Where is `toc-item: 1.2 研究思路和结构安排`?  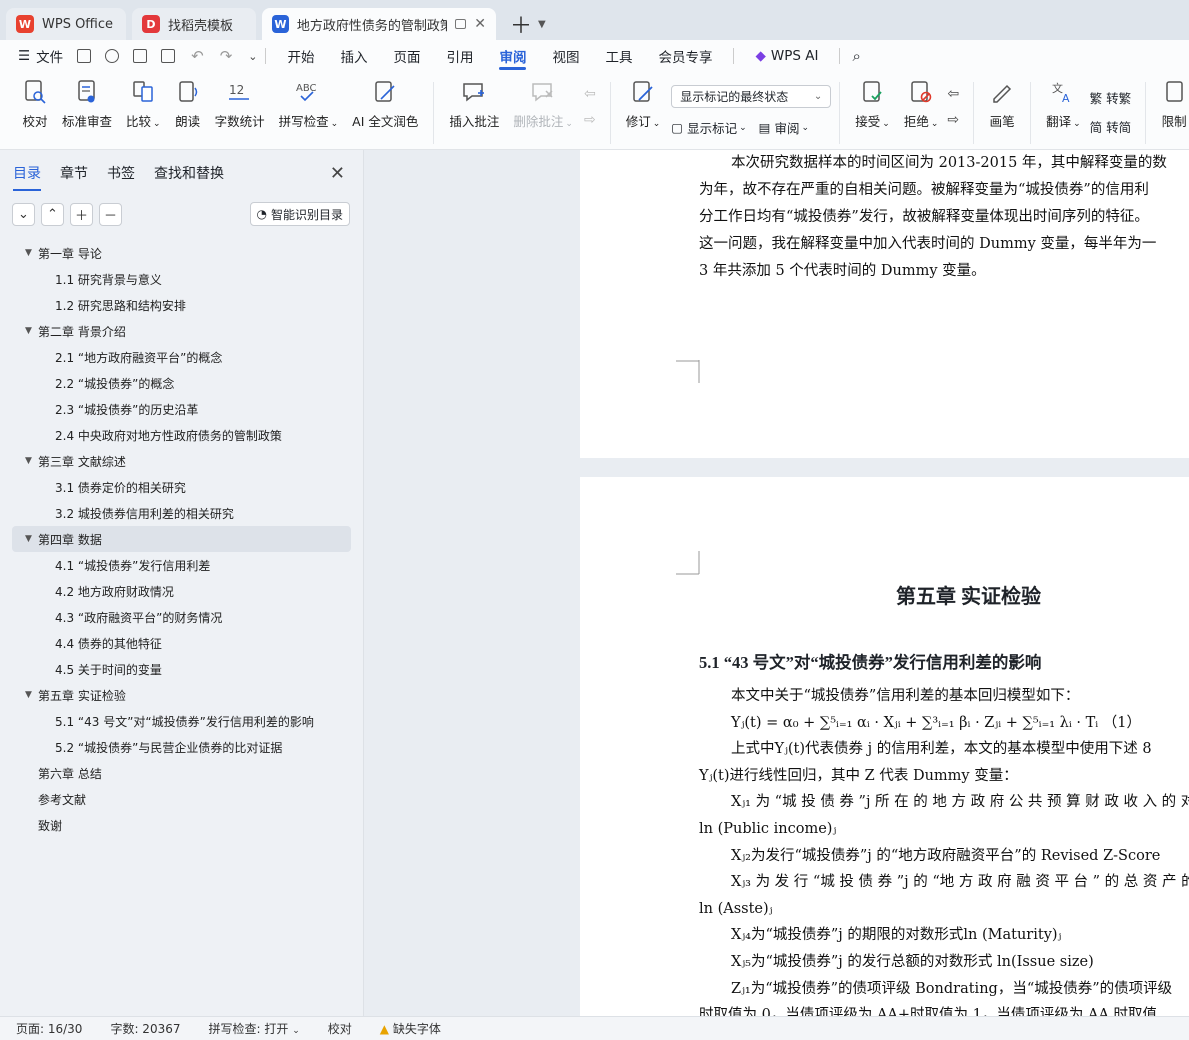 toc-item: 1.2 研究思路和结构安排 is located at coordinates (181, 305).